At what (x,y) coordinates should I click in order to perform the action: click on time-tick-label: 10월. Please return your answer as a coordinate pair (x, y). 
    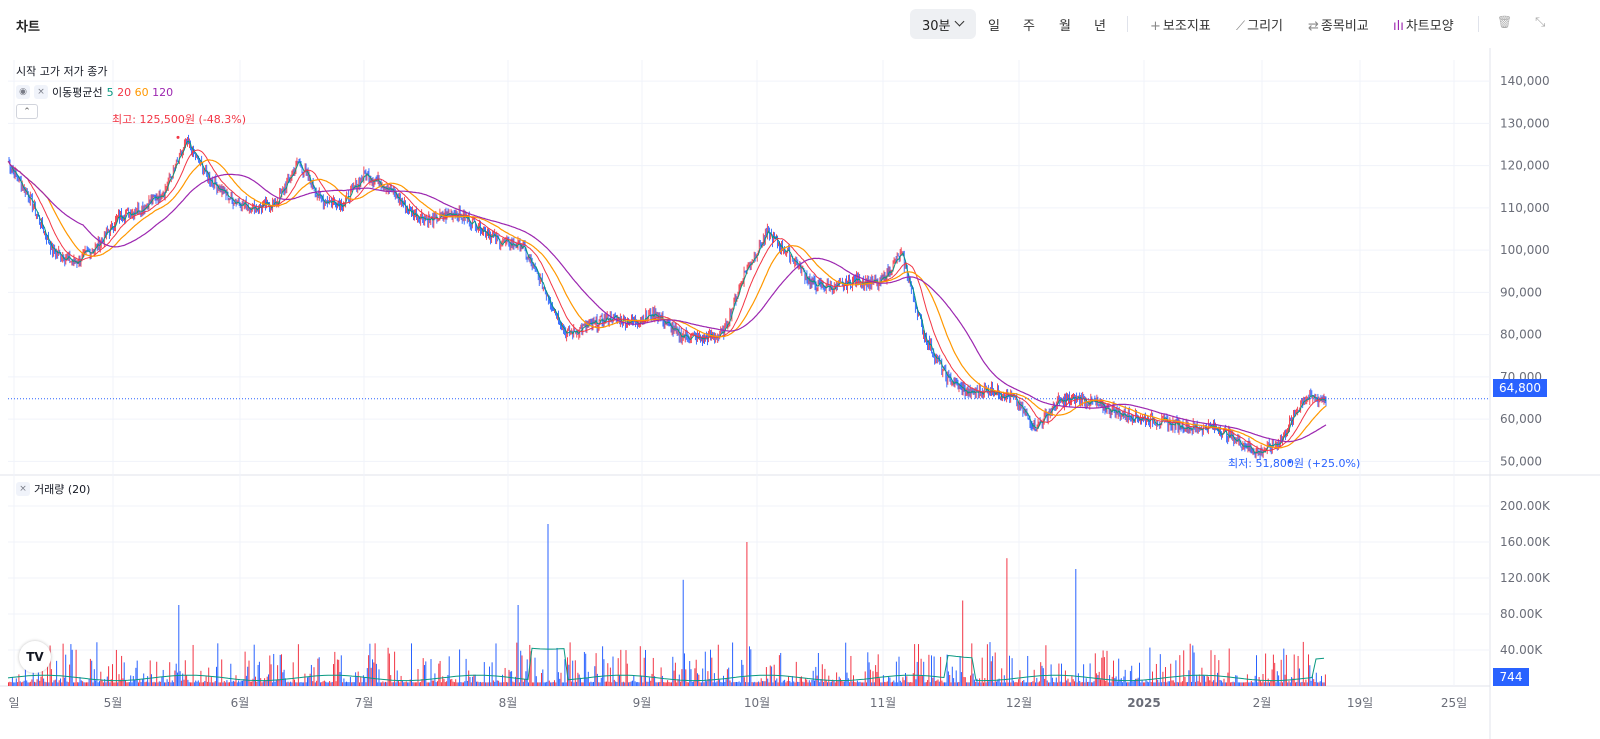
    Looking at the image, I should click on (757, 703).